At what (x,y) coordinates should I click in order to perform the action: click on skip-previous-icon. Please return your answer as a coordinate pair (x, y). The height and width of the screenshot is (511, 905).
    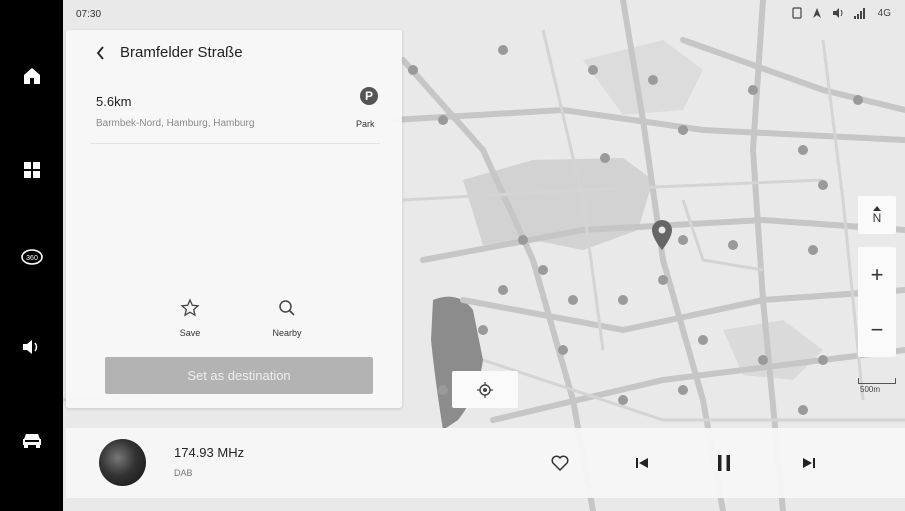
    Looking at the image, I should click on (642, 463).